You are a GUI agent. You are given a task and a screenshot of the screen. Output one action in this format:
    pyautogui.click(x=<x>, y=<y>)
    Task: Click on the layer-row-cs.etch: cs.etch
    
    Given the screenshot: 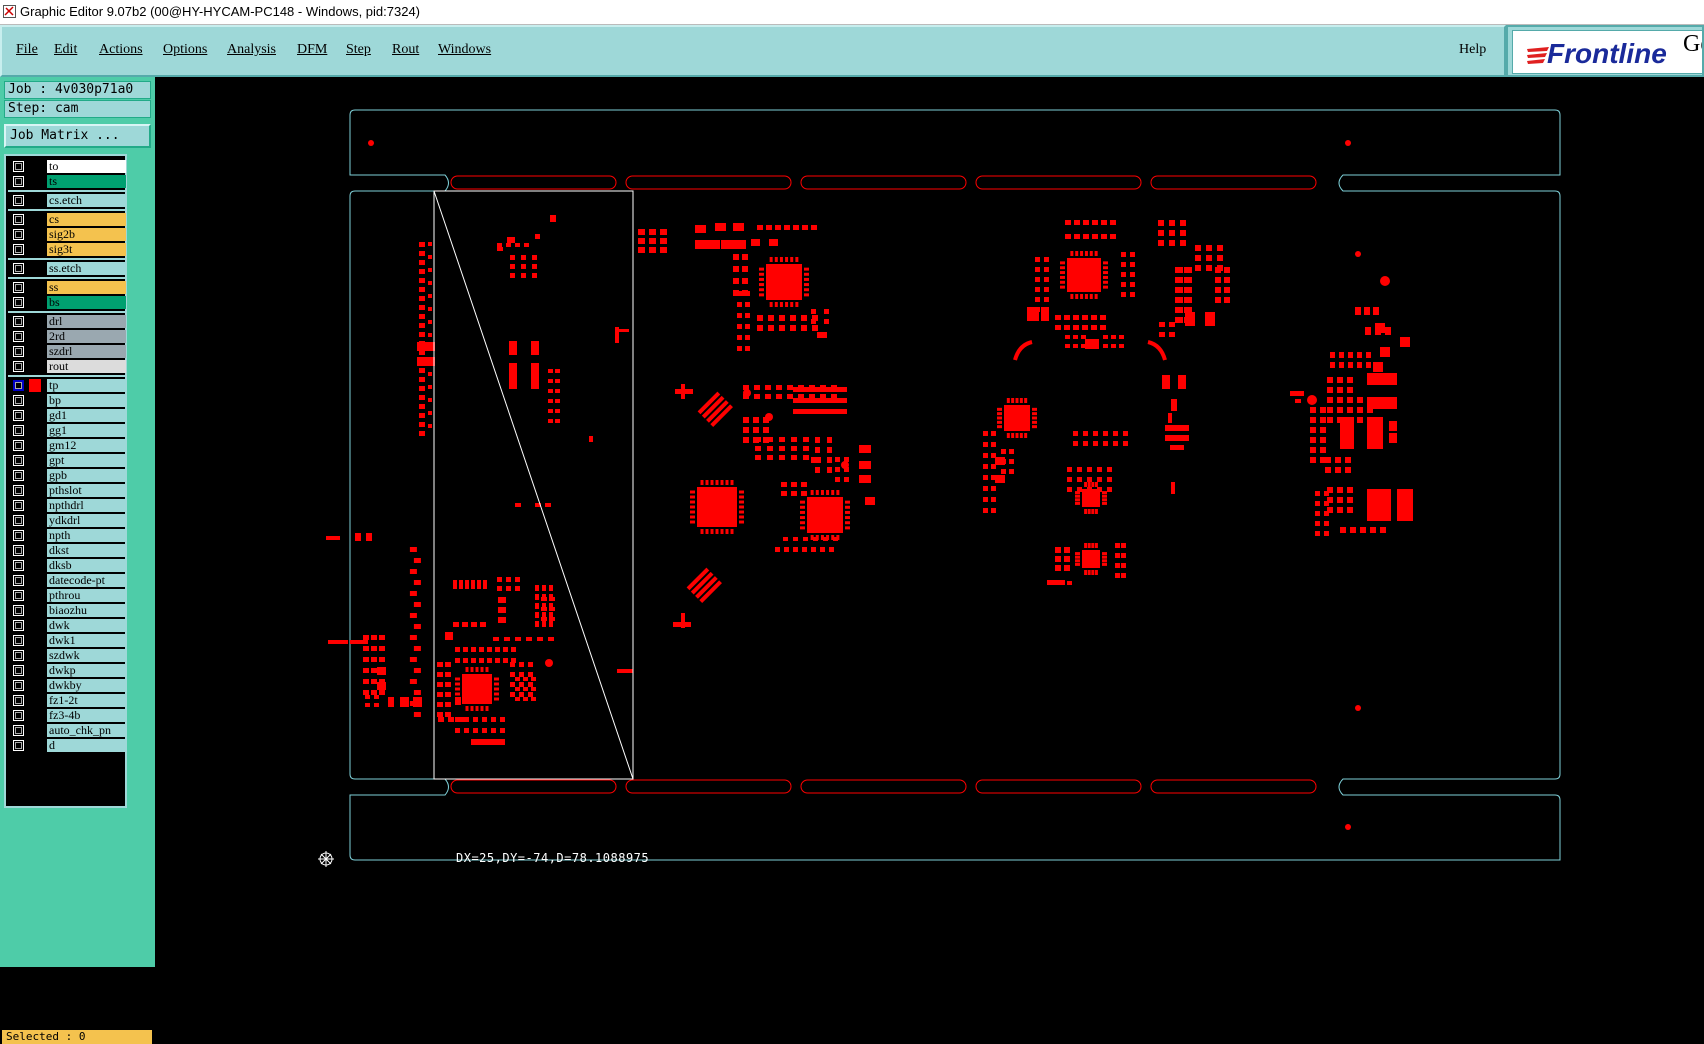 What is the action you would take?
    pyautogui.click(x=68, y=200)
    